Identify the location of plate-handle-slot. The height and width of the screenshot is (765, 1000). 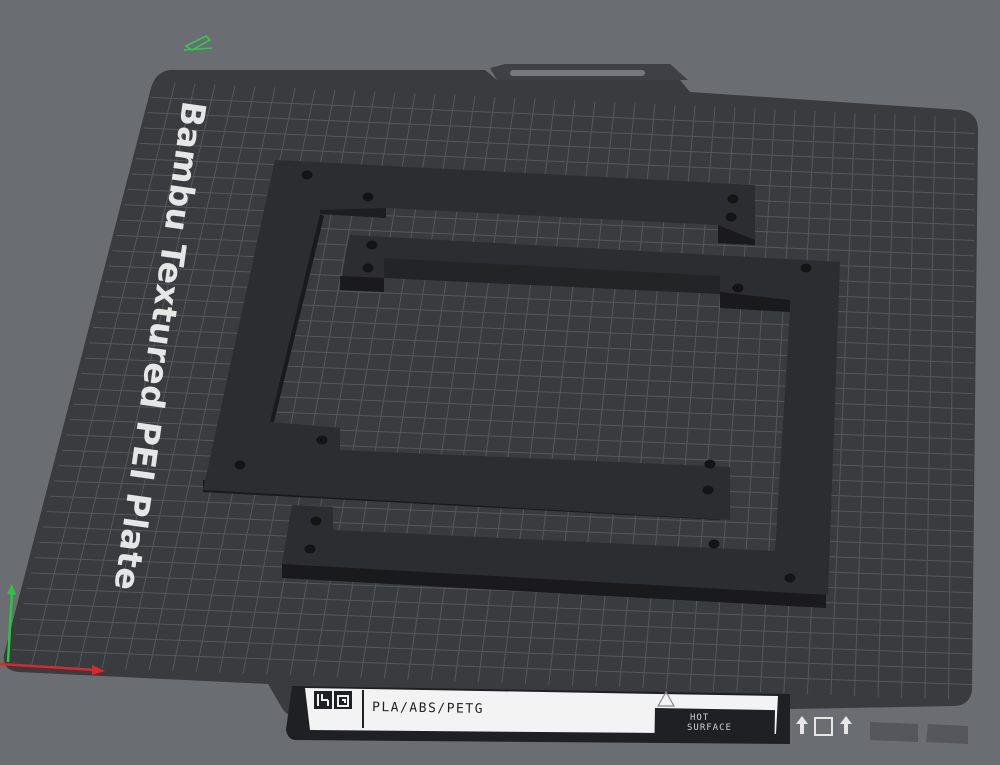
(577, 73).